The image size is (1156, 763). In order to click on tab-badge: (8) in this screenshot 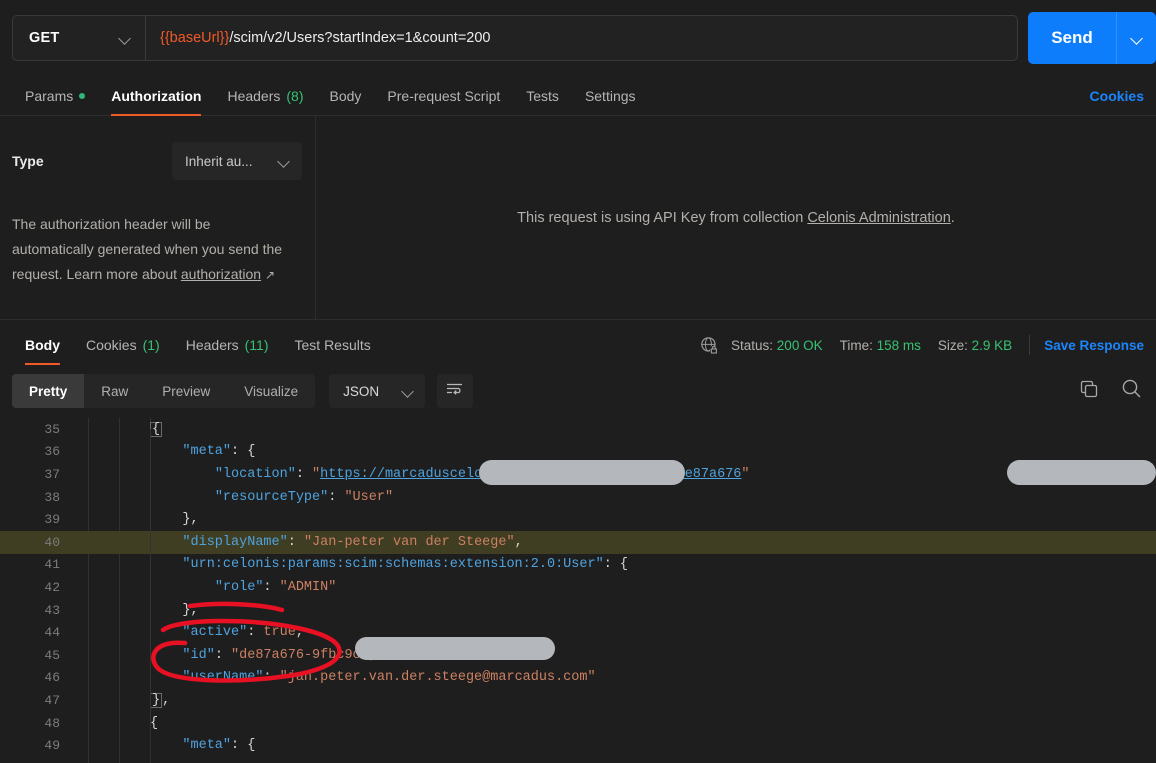, I will do `click(295, 96)`.